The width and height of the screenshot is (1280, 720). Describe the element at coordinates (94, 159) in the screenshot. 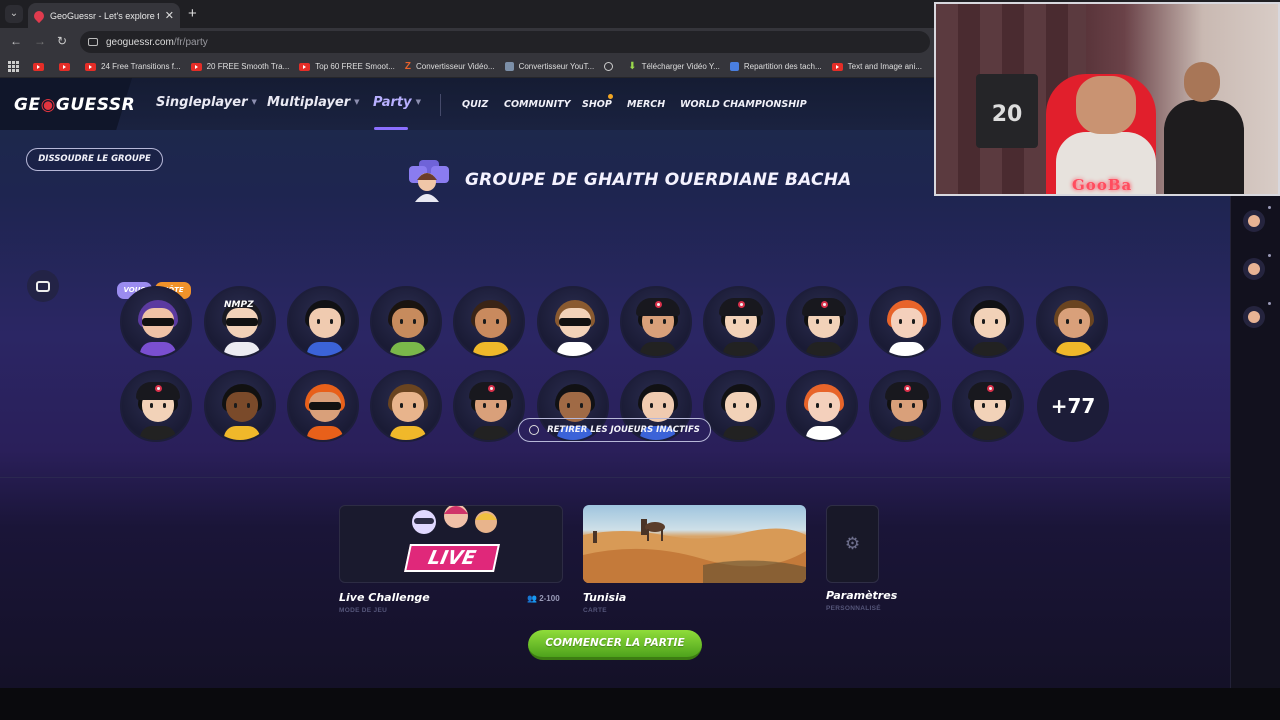

I see `dissolve-group-button: DISSOUDRE LE GROUPE` at that location.